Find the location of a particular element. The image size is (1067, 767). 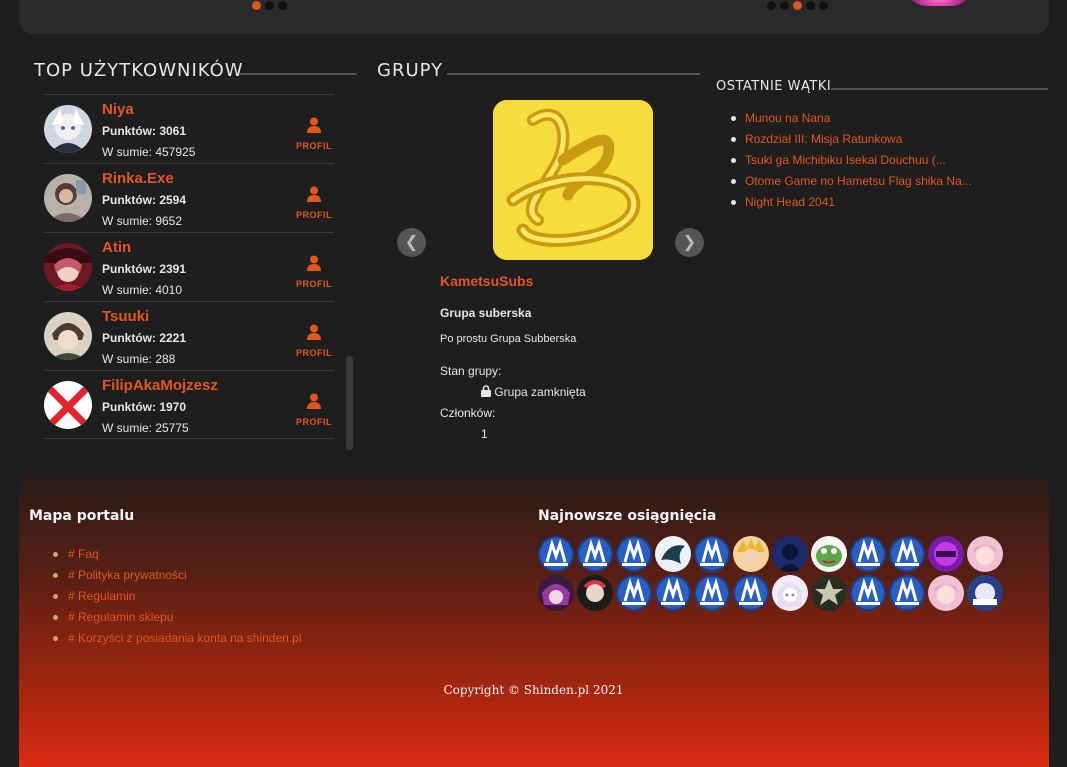

list-item: # Faq is located at coordinates (177, 554).